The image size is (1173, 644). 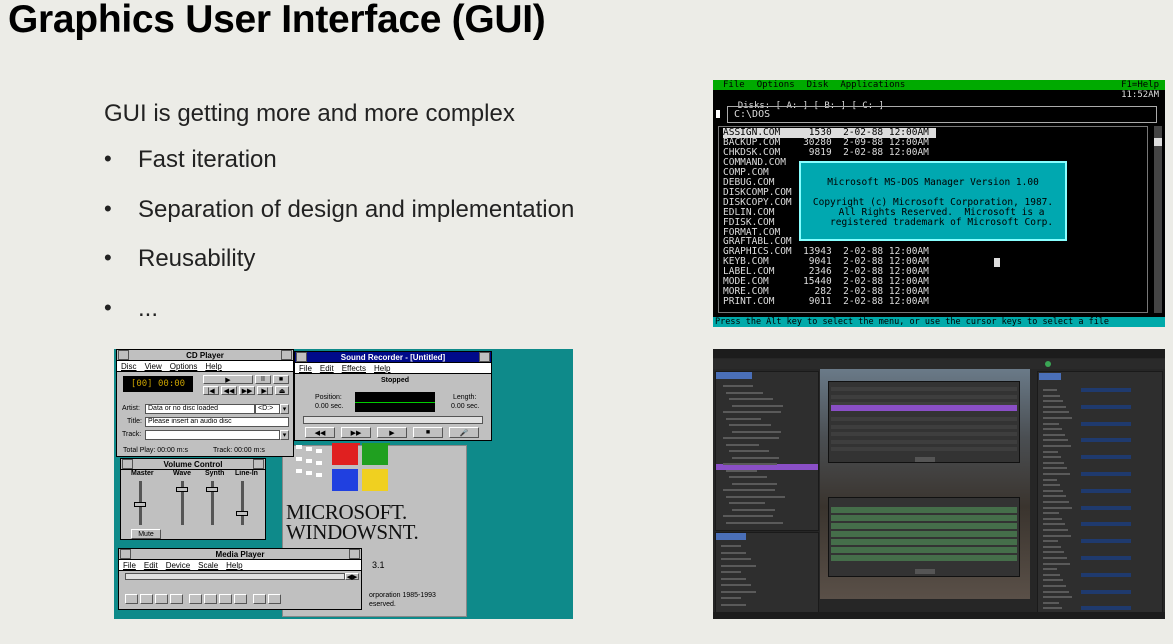 I want to click on volume-control-titlebar: Volume Control, so click(x=193, y=464).